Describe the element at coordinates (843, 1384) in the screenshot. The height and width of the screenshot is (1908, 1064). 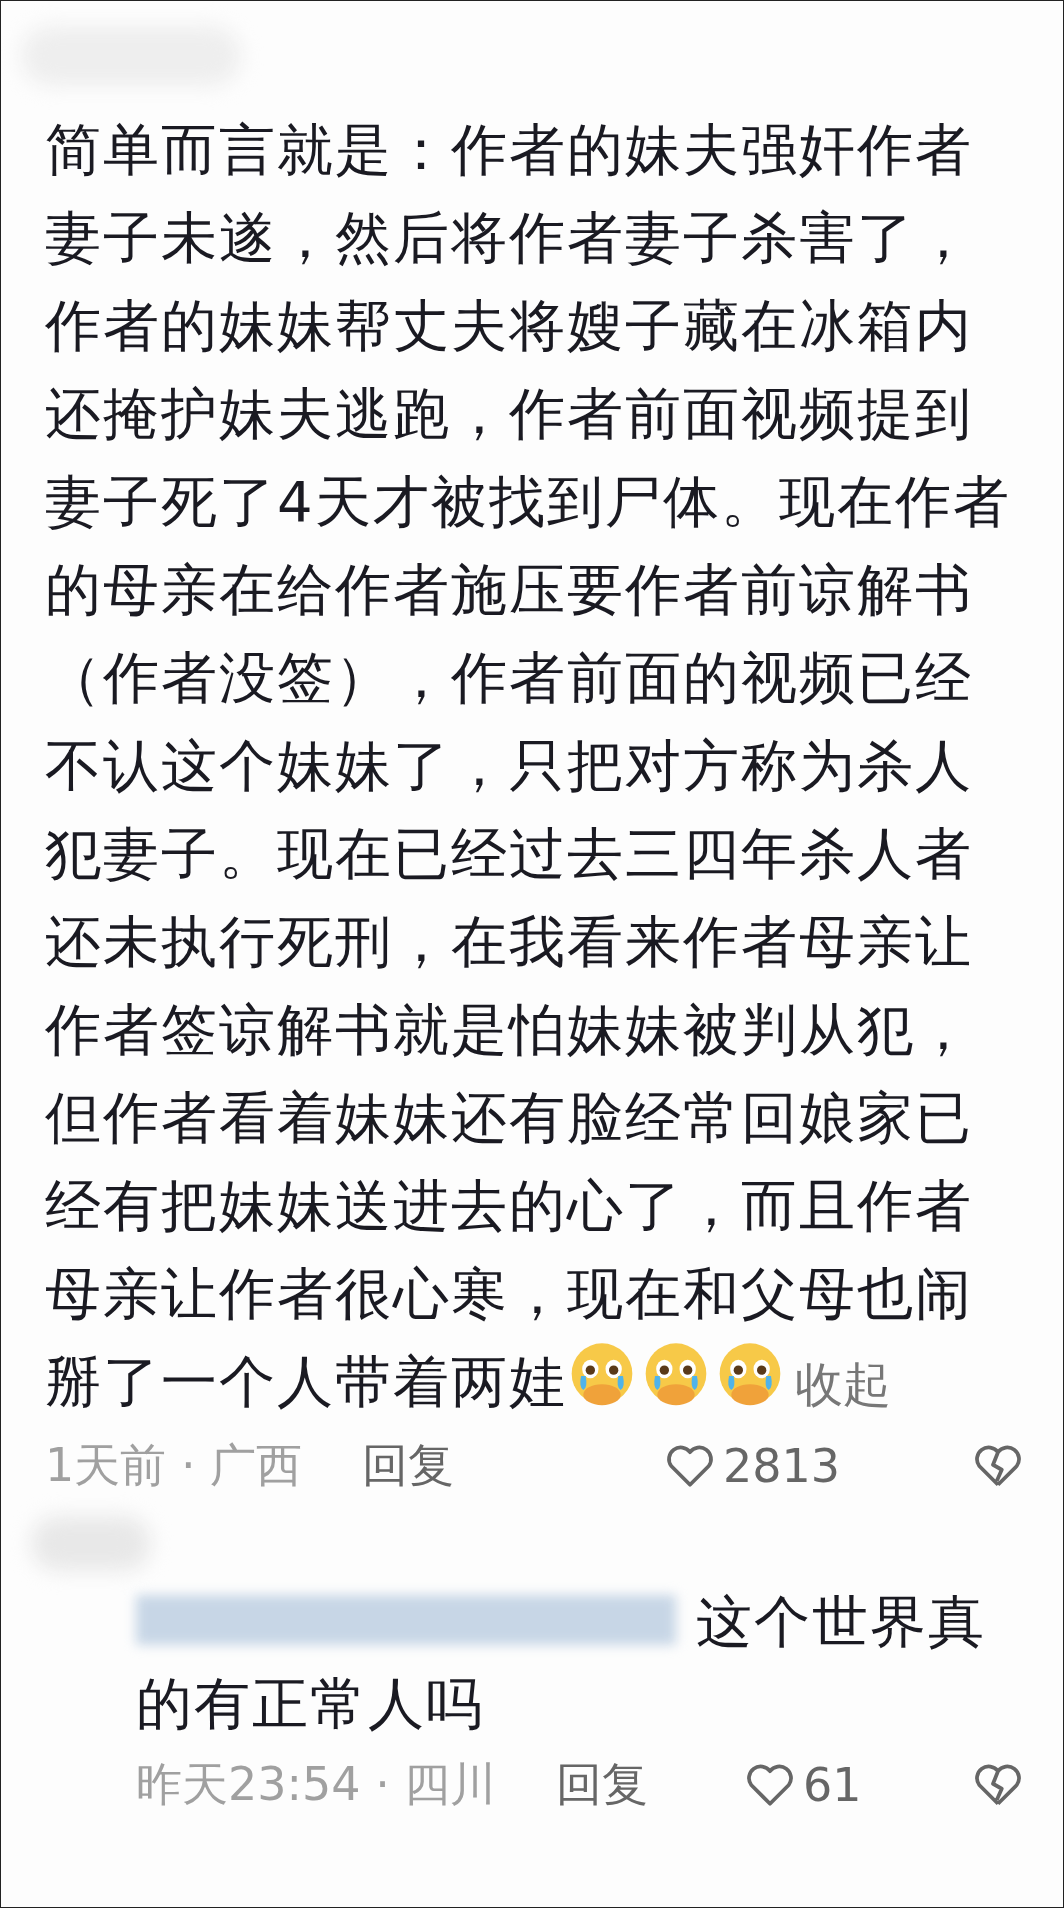
I see `collapse-link: 收起` at that location.